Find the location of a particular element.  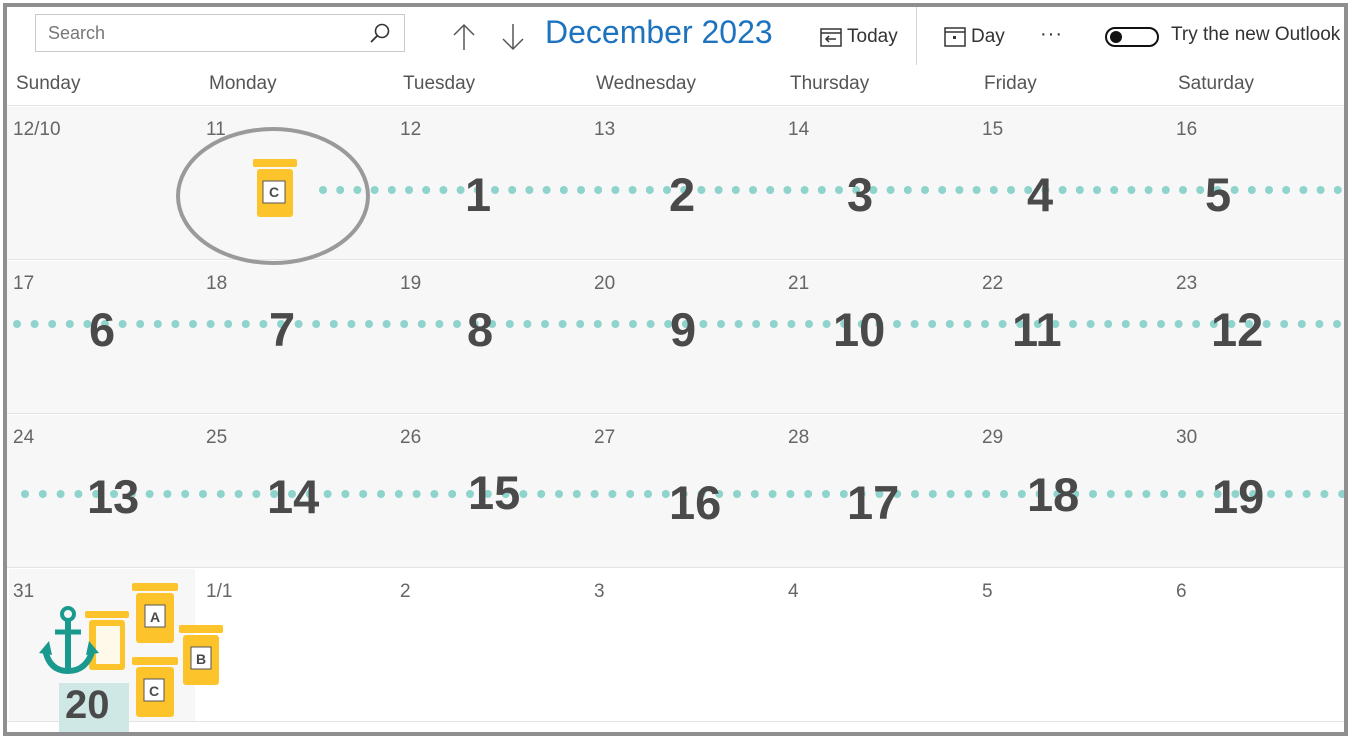

month-title: December 2023 is located at coordinates (659, 32).